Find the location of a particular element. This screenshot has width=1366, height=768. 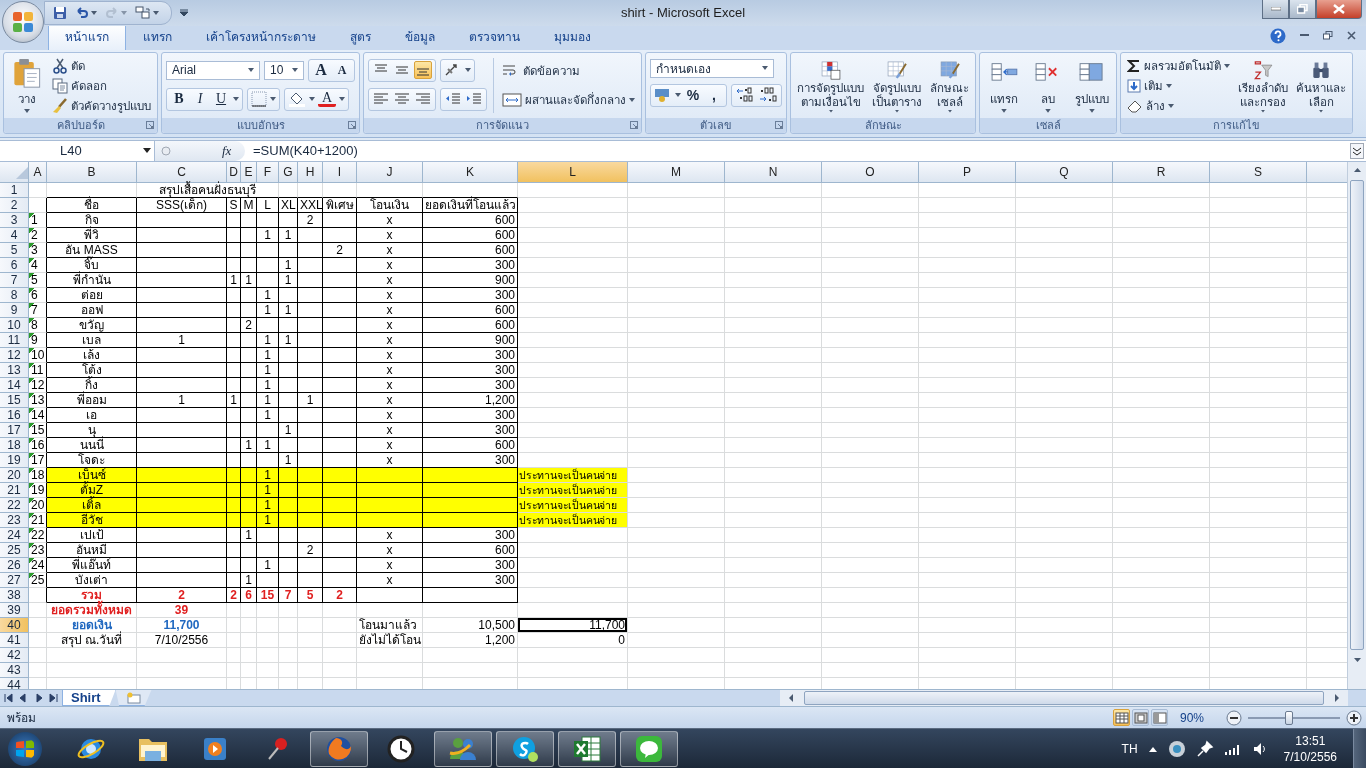

close-button is located at coordinates (1339, 9).